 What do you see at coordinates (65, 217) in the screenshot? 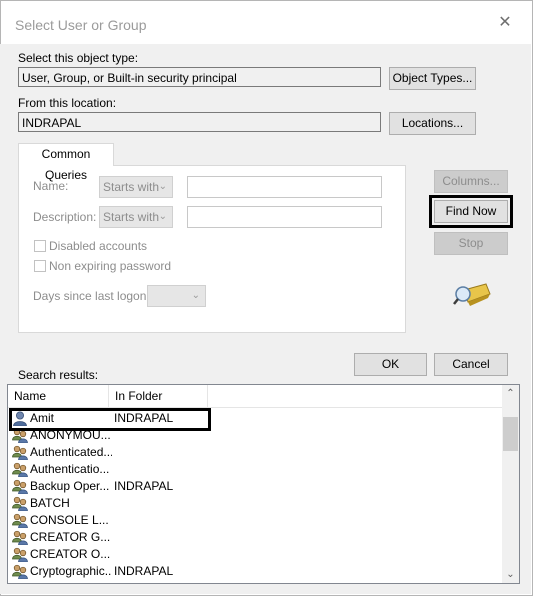
I see `description-label: Description:` at bounding box center [65, 217].